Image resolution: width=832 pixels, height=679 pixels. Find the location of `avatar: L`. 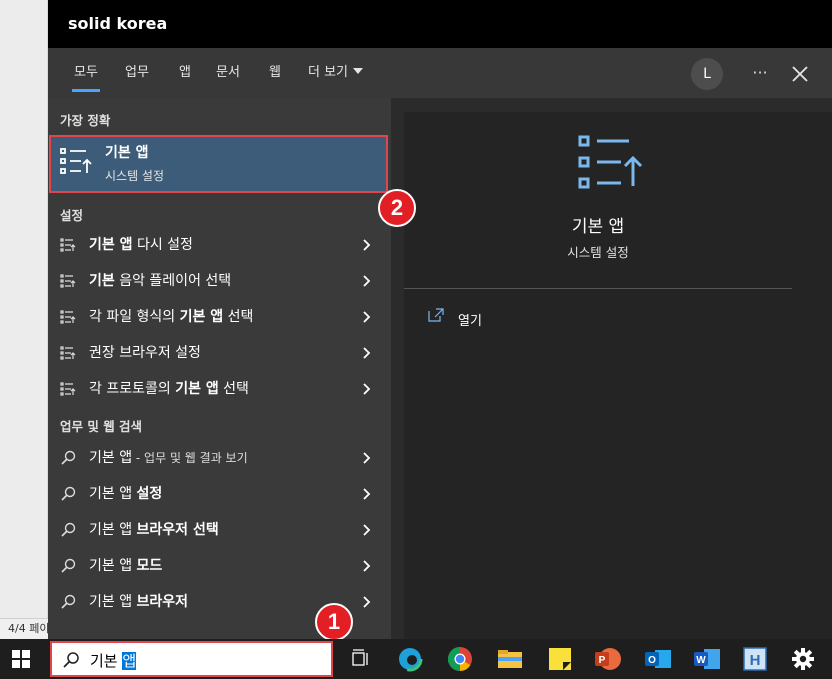

avatar: L is located at coordinates (707, 74).